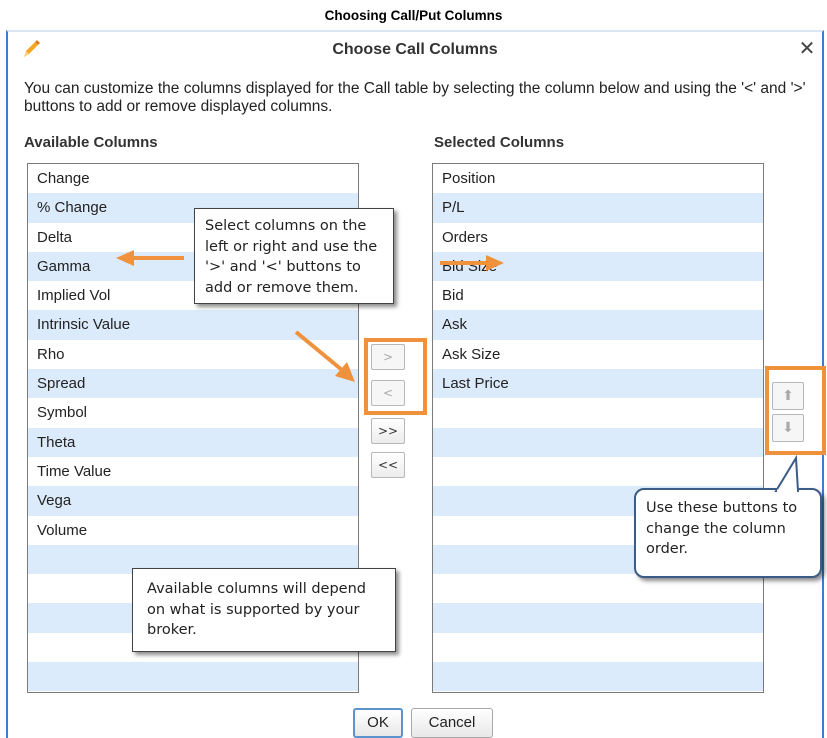 This screenshot has width=827, height=738. Describe the element at coordinates (395, 376) in the screenshot. I see `transfer-buttons-highlight` at that location.